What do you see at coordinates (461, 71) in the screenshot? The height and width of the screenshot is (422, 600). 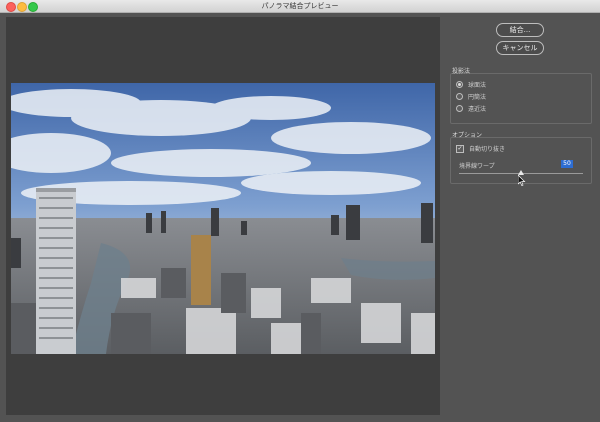 I see `projection-title: 投影法` at bounding box center [461, 71].